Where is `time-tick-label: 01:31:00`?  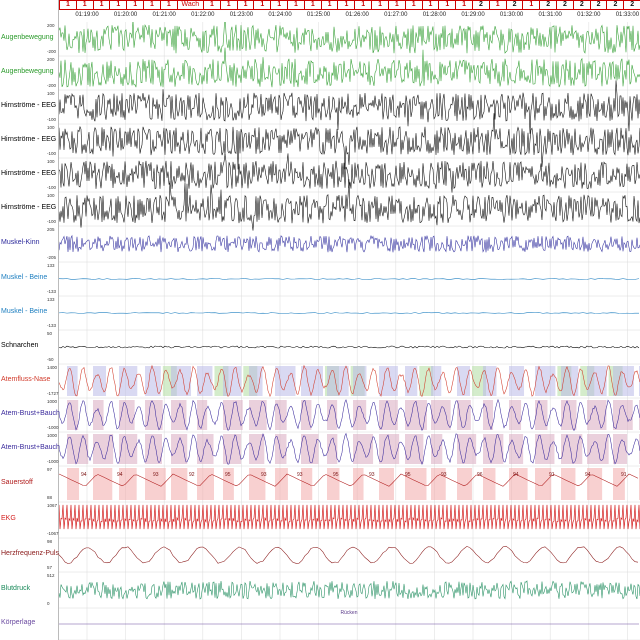 time-tick-label: 01:31:00 is located at coordinates (550, 15).